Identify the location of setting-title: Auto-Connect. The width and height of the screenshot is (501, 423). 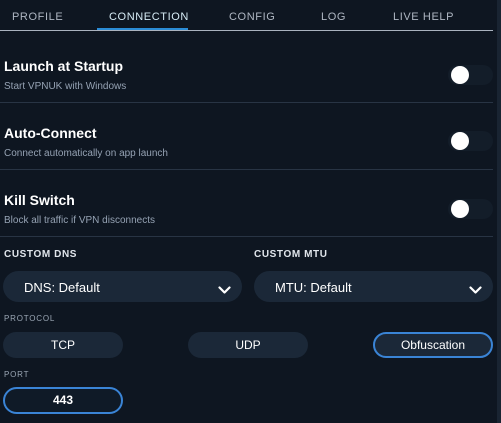
(50, 133).